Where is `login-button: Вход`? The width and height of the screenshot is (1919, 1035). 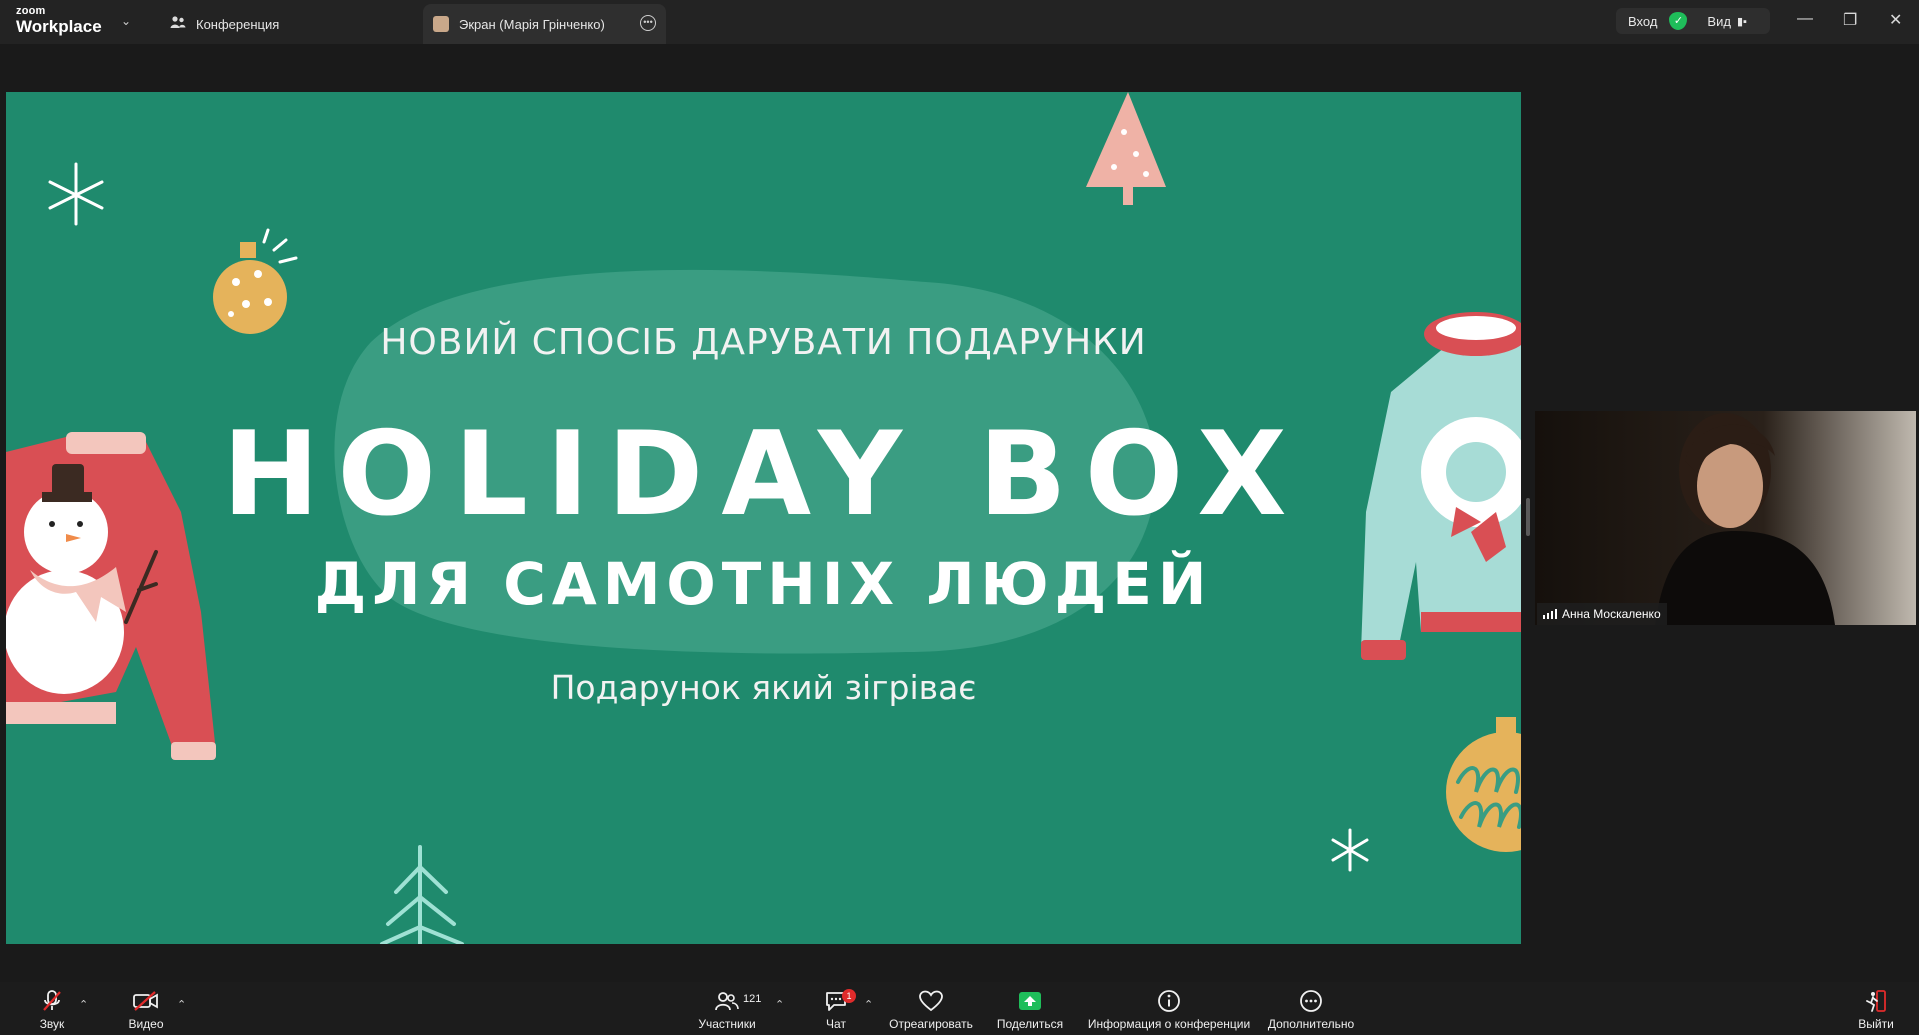
login-button: Вход is located at coordinates (1642, 21).